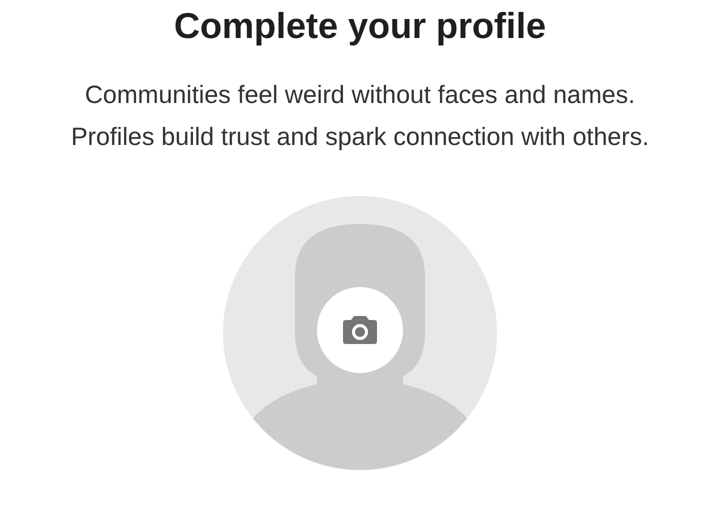 The image size is (720, 511). I want to click on description-text: Profiles build trust and spark connection with others., so click(360, 137).